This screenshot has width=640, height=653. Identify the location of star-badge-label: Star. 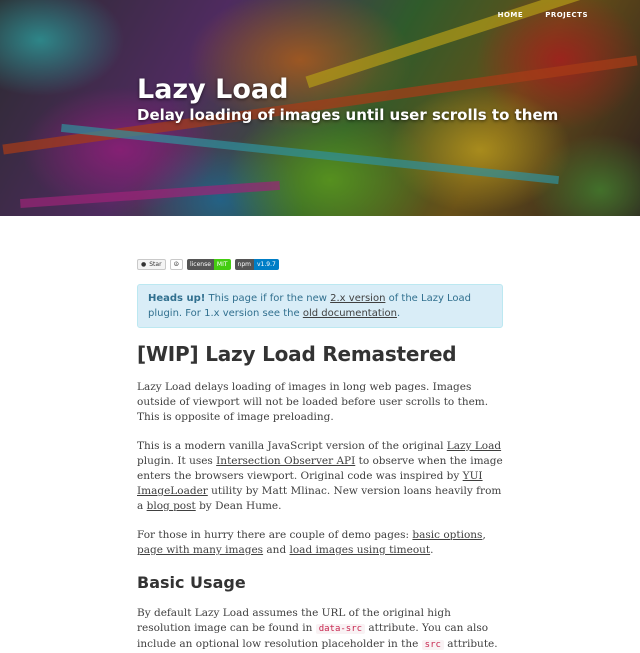
(155, 264).